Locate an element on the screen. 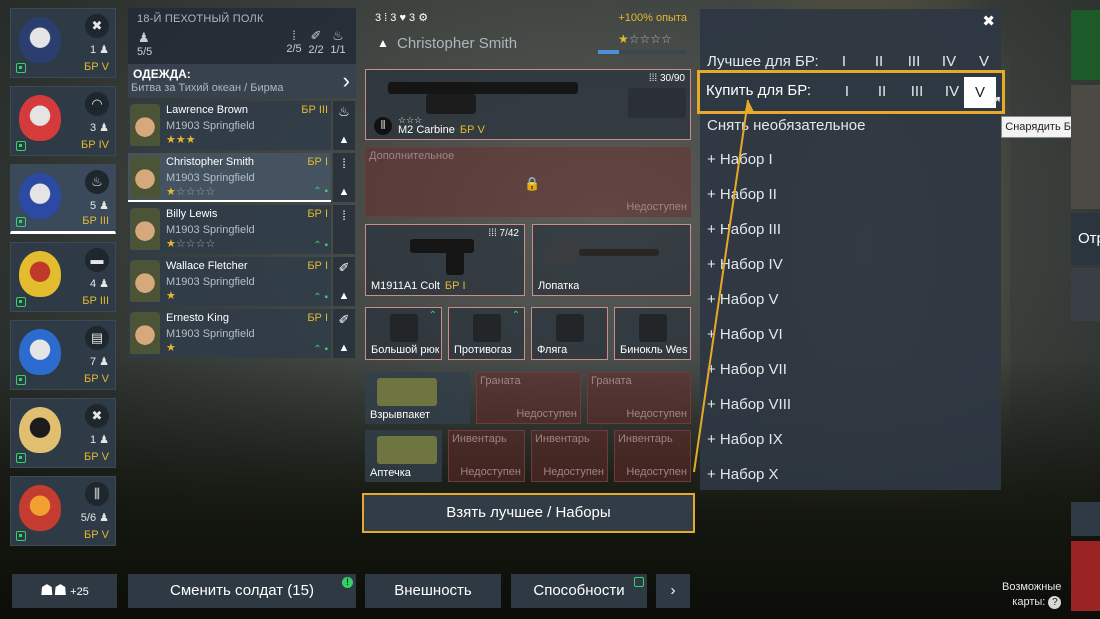 The height and width of the screenshot is (619, 1100). squad-br: БР III is located at coordinates (95, 301).